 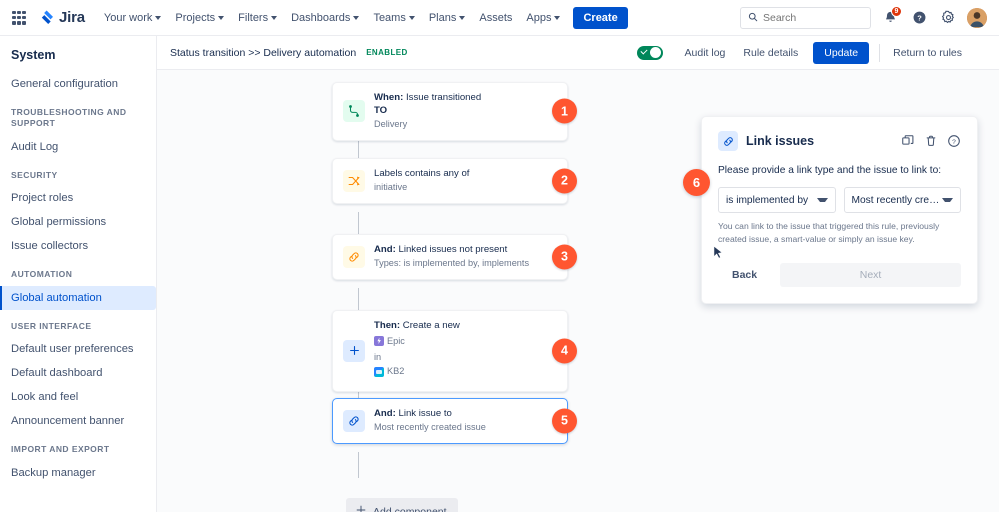 I want to click on jira-home-link: Jira, so click(x=61, y=18).